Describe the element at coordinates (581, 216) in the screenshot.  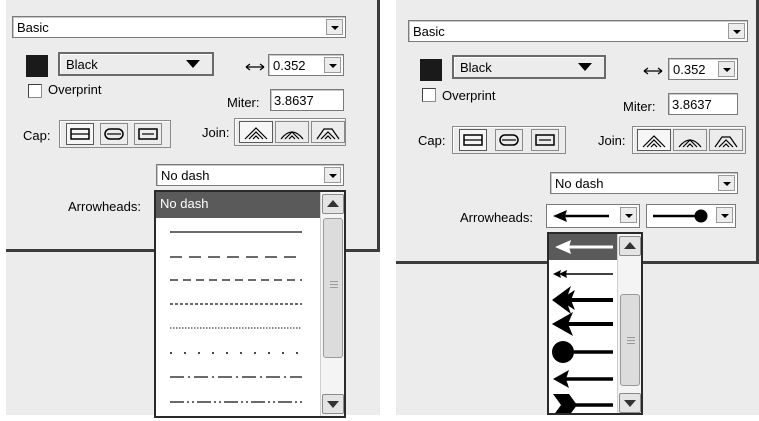
I see `arrow-left-icon` at that location.